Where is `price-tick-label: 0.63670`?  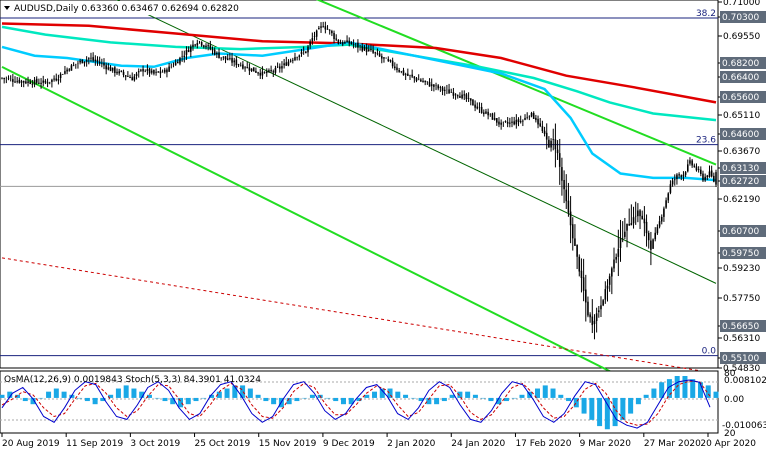
price-tick-label: 0.63670 is located at coordinates (741, 152).